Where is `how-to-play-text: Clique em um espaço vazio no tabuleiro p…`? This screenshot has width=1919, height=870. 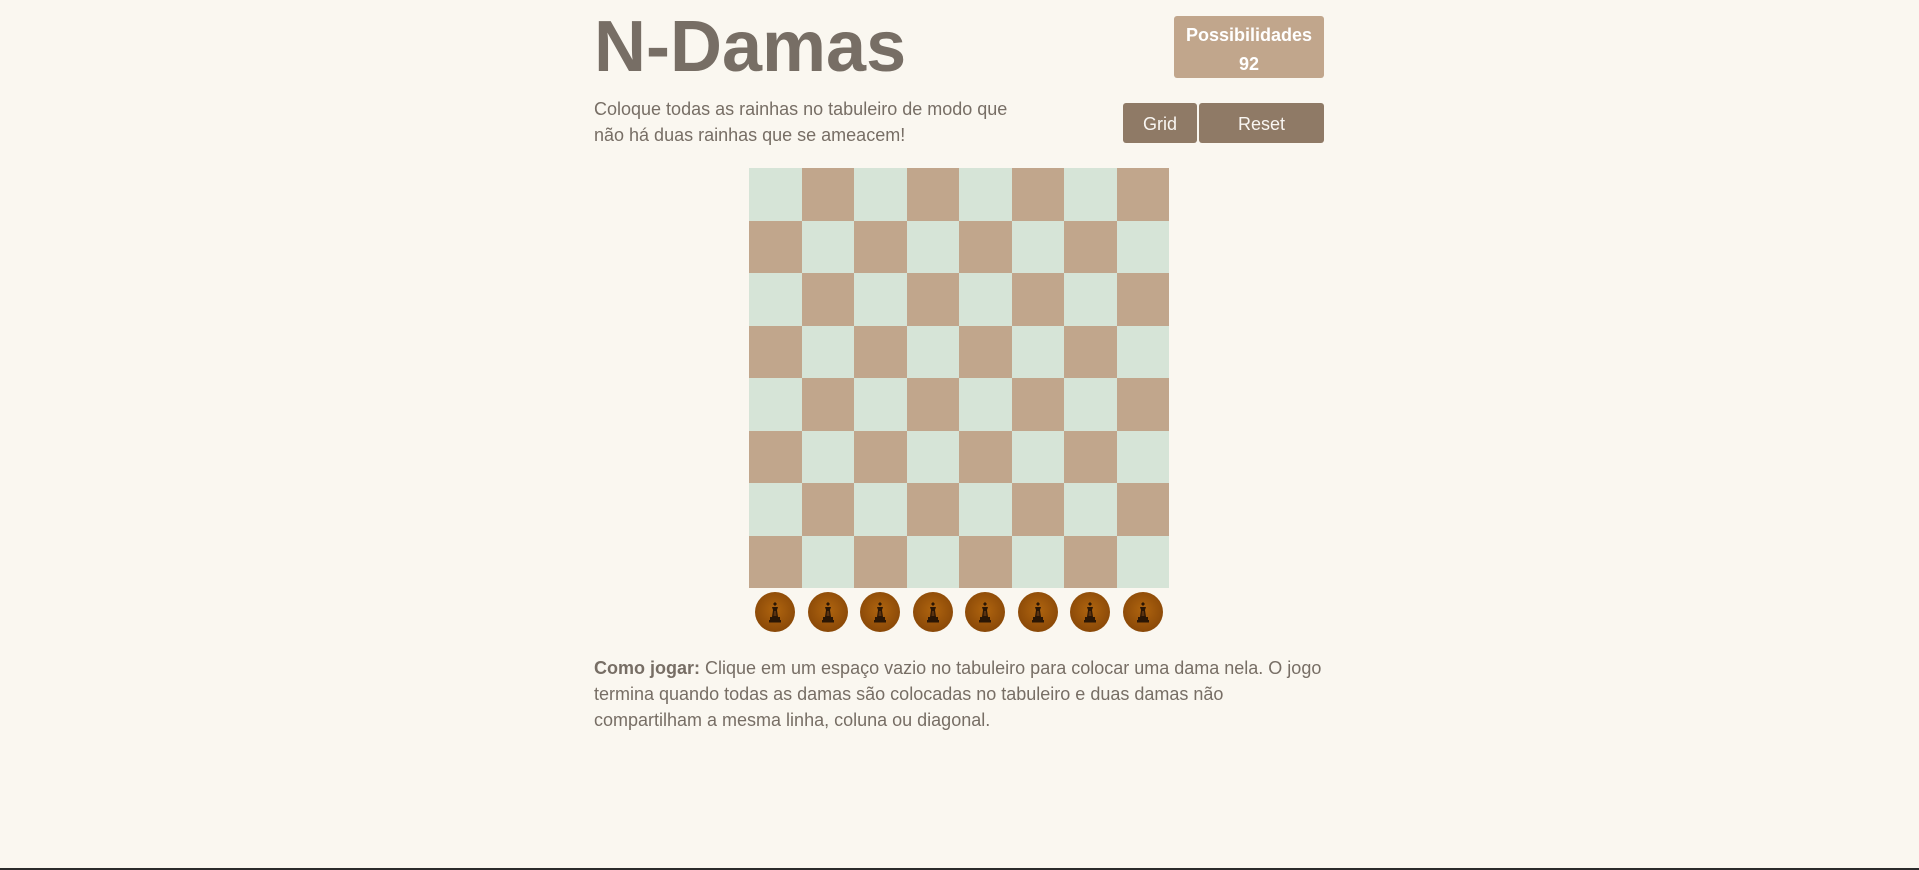
how-to-play-text: Clique em um espaço vazio no tabuleiro p… is located at coordinates (958, 694).